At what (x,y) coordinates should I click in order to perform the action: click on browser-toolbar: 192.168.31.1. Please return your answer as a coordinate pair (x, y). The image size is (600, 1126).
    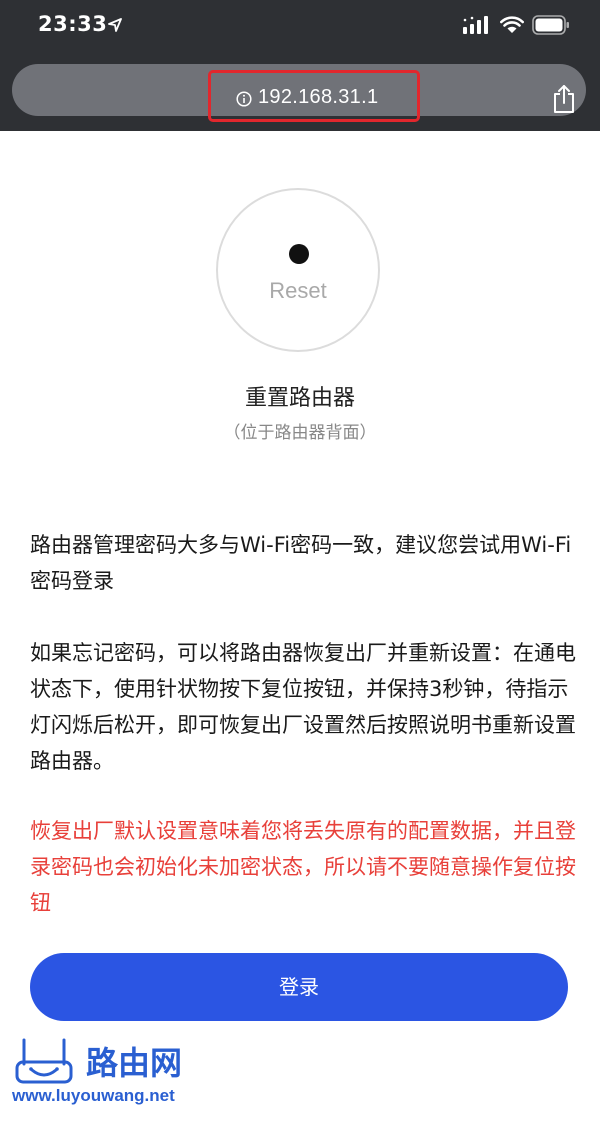
    Looking at the image, I should click on (300, 92).